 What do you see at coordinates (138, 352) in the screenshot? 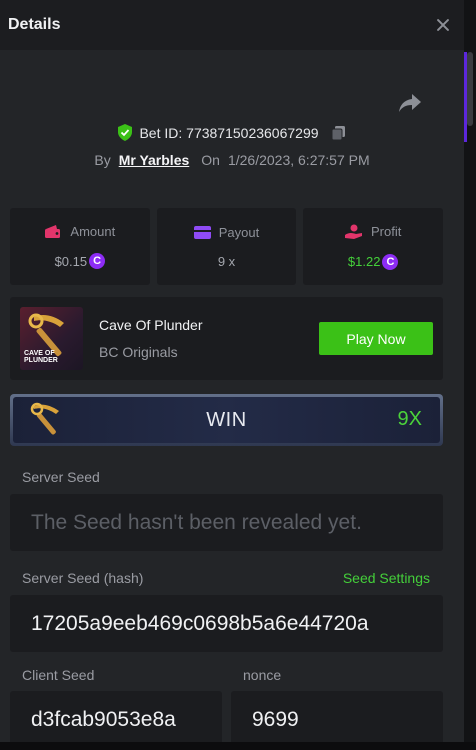
I see `game-provider: BC Originals` at bounding box center [138, 352].